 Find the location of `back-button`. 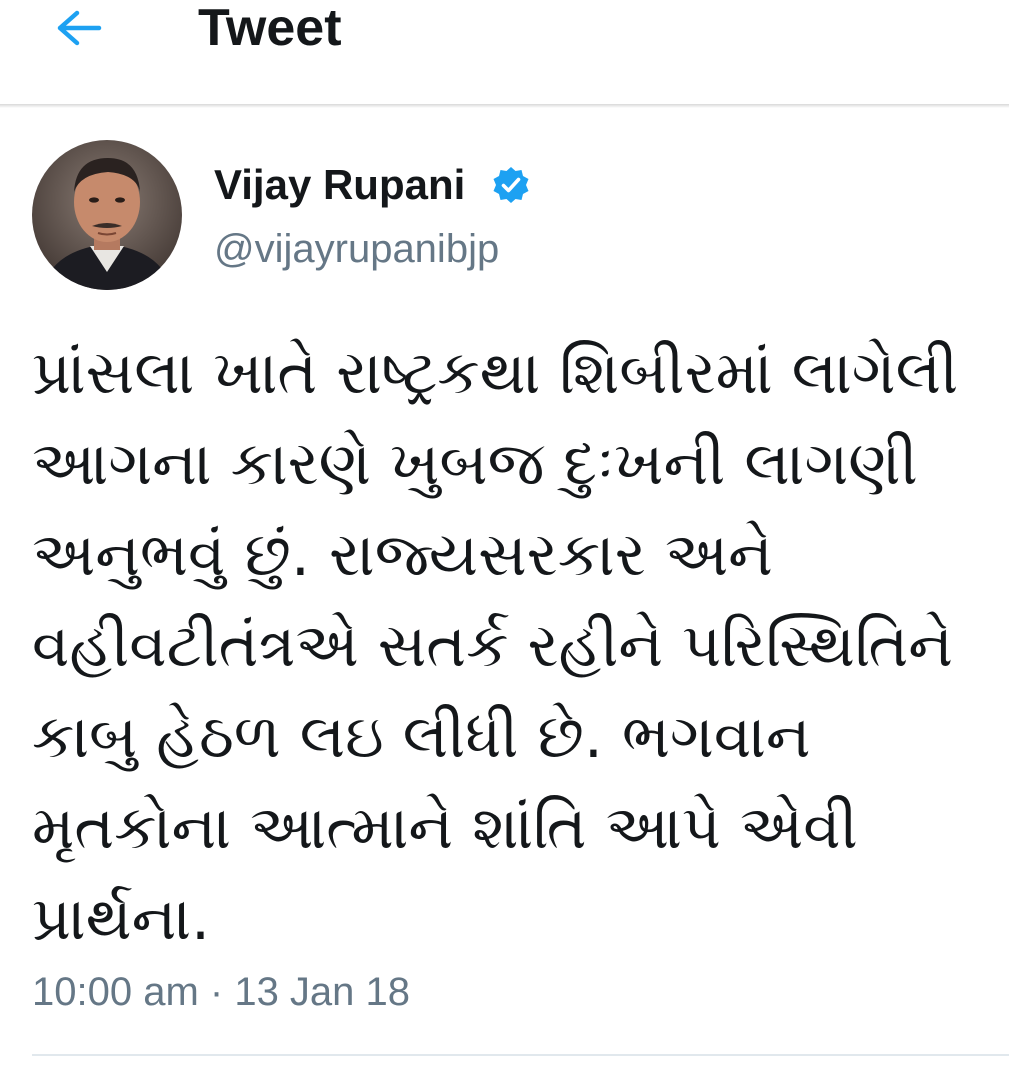

back-button is located at coordinates (78, 28).